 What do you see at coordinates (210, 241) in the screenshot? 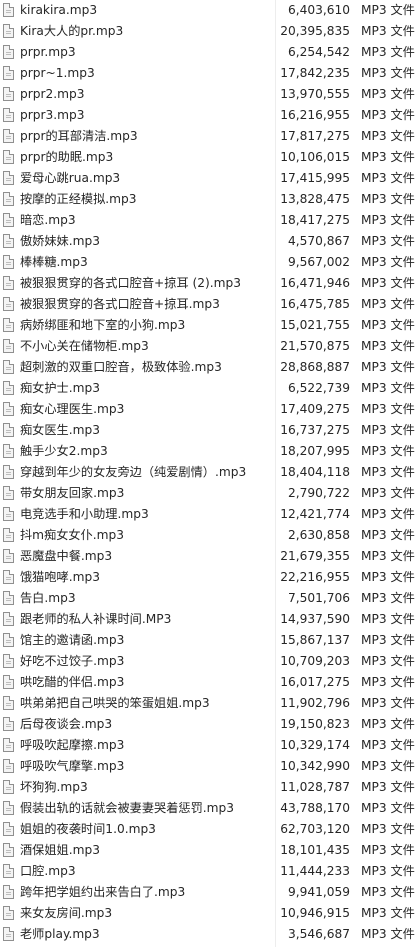
I see `file-row: 傲娇妹妹.mp3 4,570,867 MP3 文件` at bounding box center [210, 241].